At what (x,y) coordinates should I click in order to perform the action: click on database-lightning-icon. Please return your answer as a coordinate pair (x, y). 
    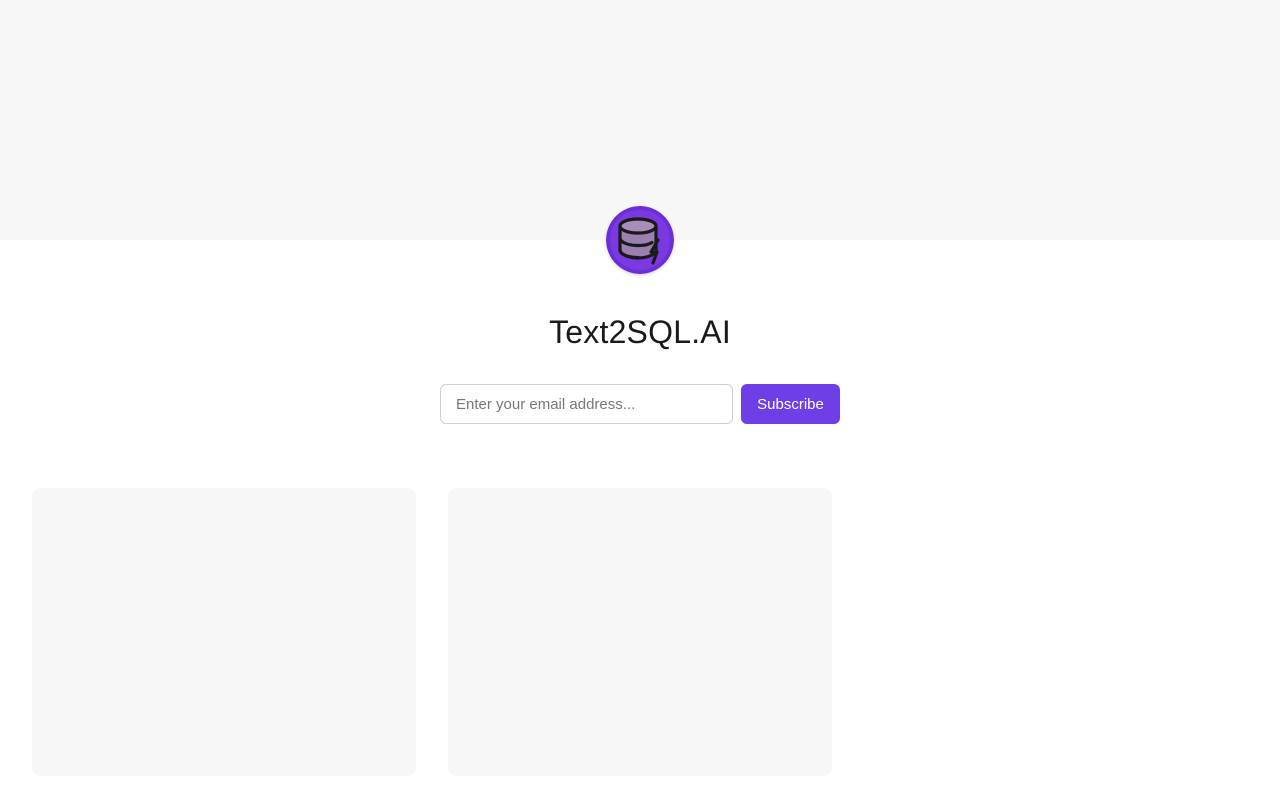
    Looking at the image, I should click on (640, 240).